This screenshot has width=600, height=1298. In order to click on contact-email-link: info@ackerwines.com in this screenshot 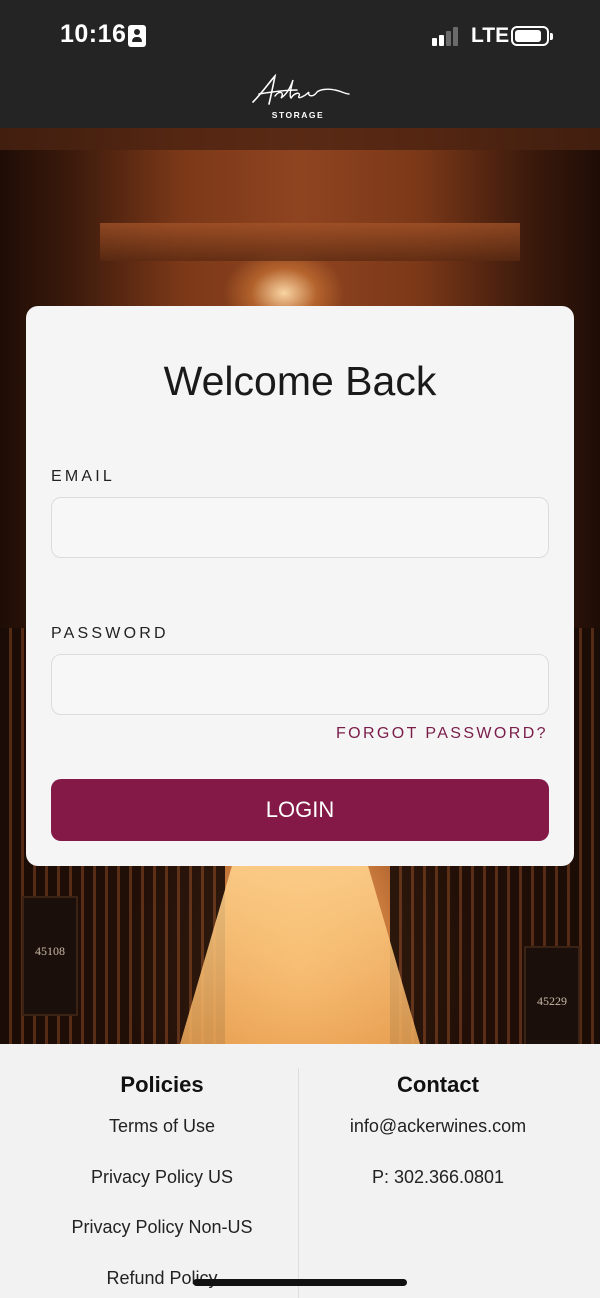, I will do `click(438, 1141)`.